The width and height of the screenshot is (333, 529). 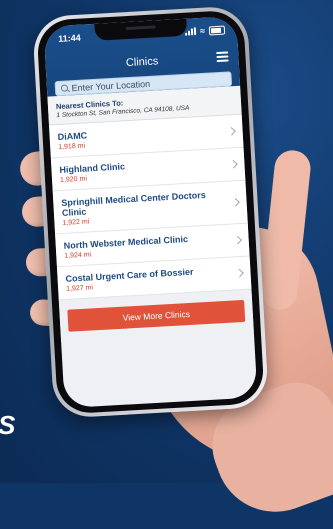 I want to click on promo-text-fragment: S, so click(x=8, y=425).